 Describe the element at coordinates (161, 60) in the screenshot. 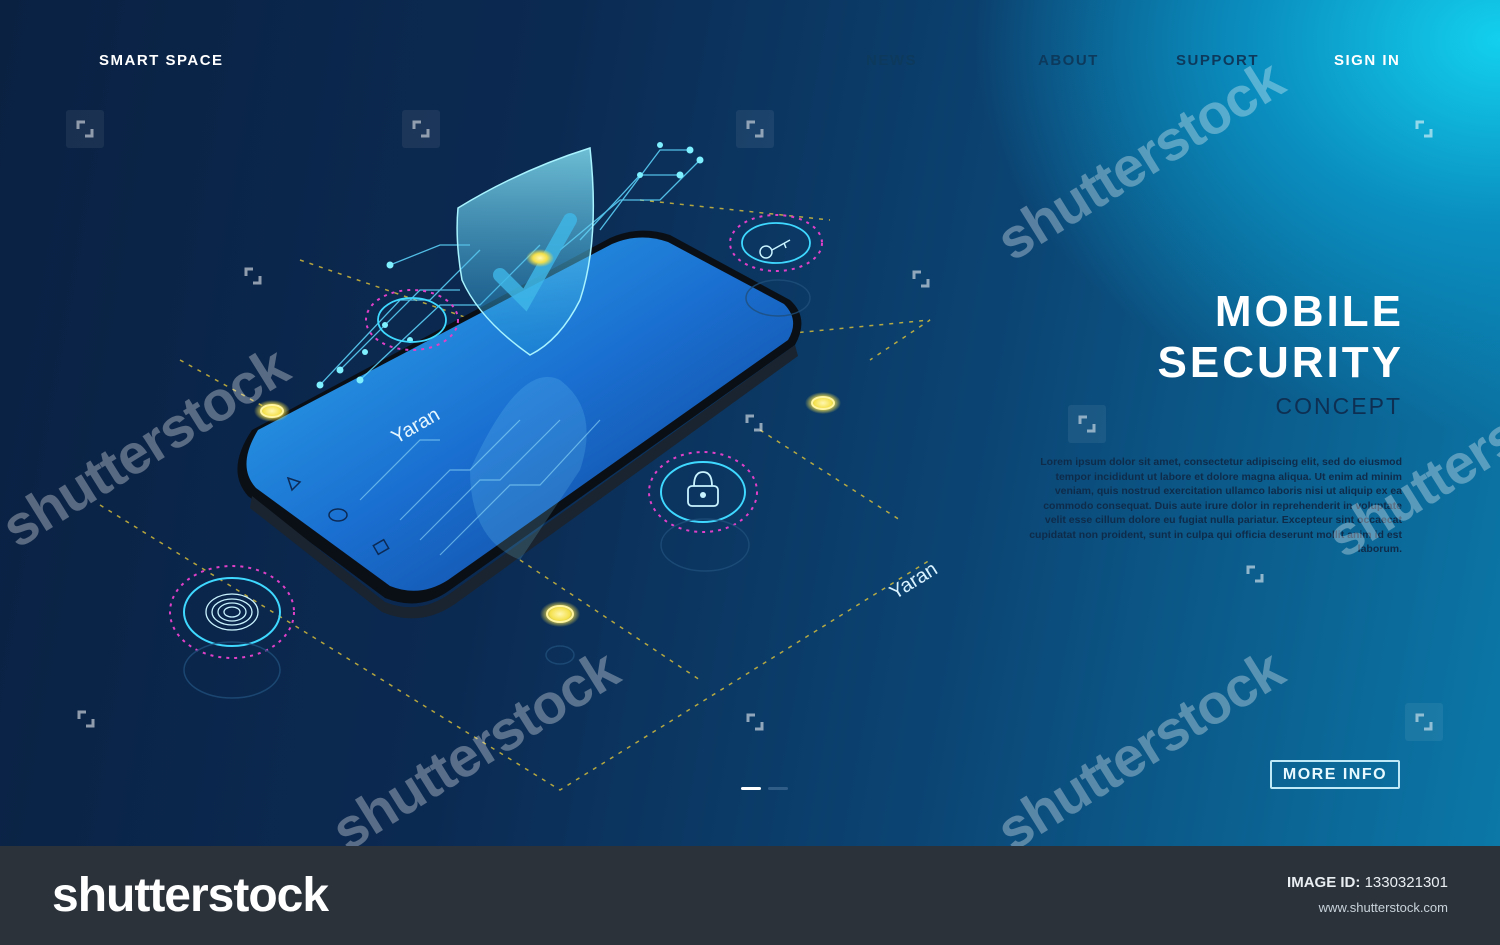

I see `brand-logo: SMART SPACE` at that location.